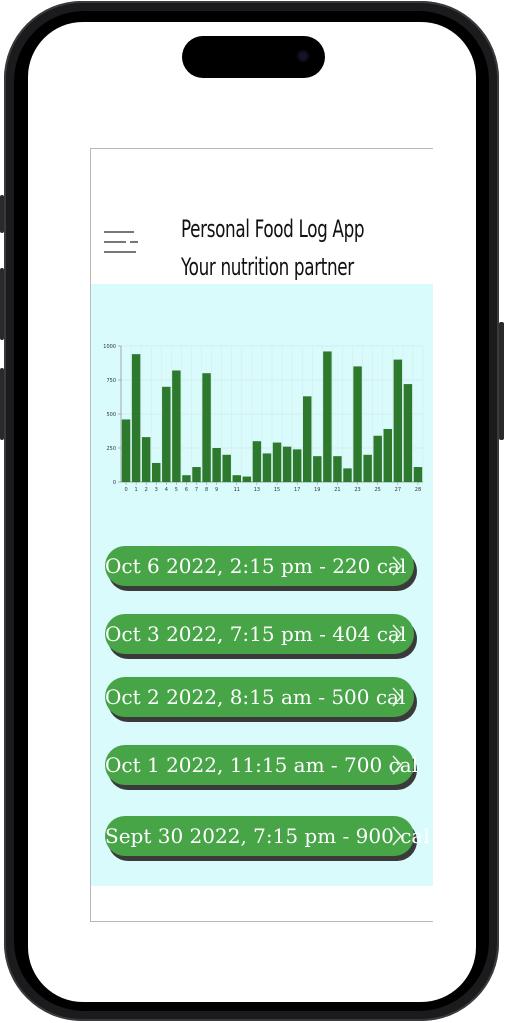 The width and height of the screenshot is (505, 1023). Describe the element at coordinates (255, 697) in the screenshot. I see `entry-label: Oct 2 2022, 8:15 am - 500 cal` at that location.